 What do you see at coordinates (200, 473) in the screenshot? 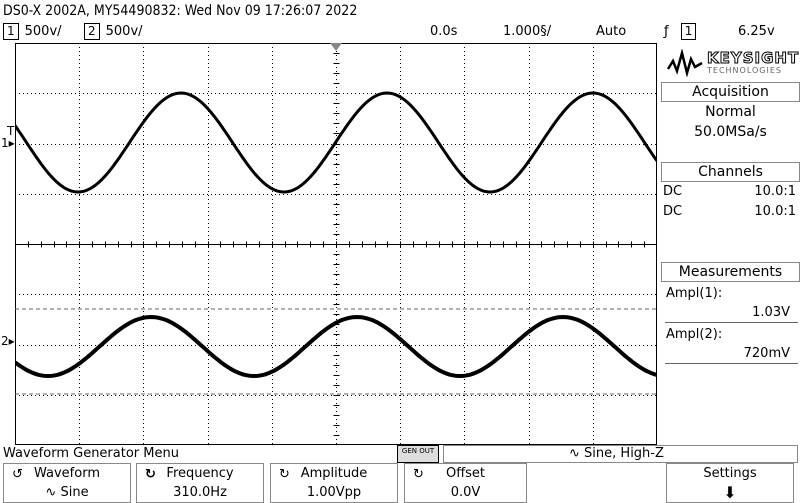
I see `softkey-label: Frequency` at bounding box center [200, 473].